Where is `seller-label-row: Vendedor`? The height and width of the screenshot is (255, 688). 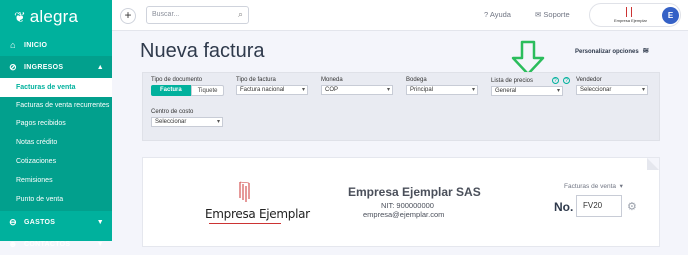 seller-label-row: Vendedor is located at coordinates (612, 80).